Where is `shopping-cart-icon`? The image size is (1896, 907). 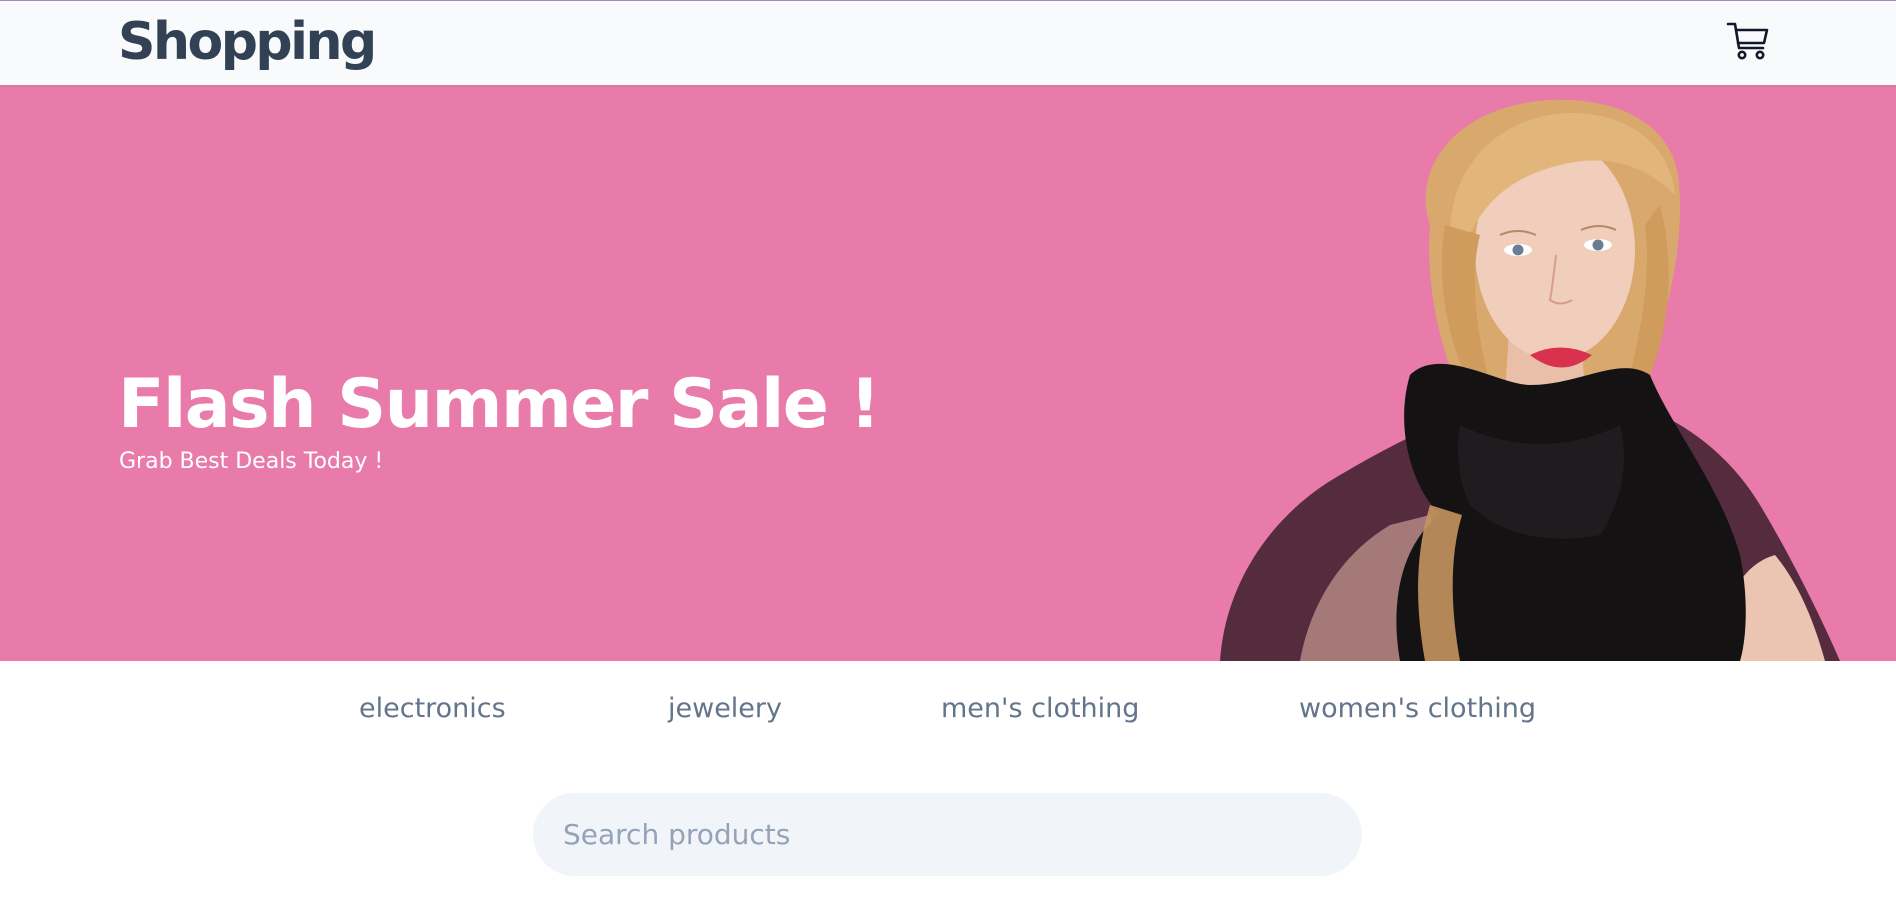 shopping-cart-icon is located at coordinates (1748, 42).